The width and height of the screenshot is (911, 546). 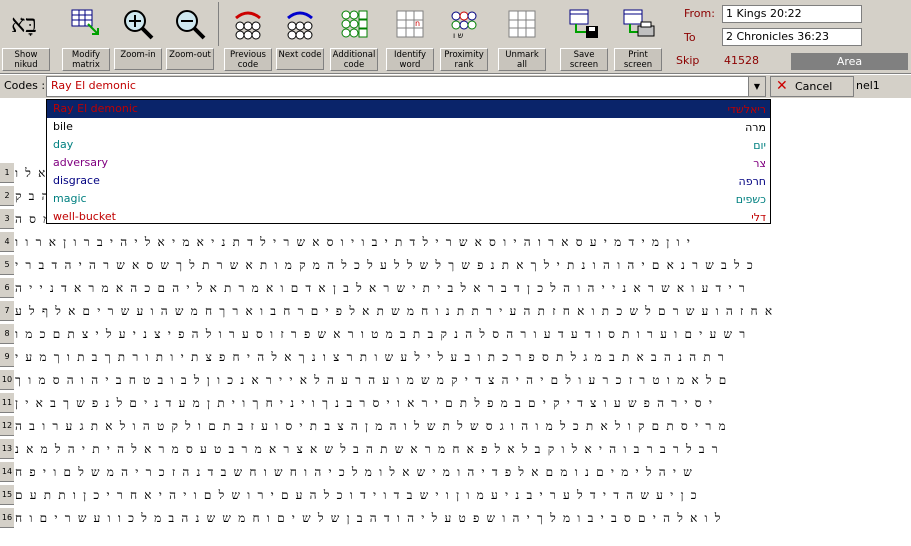 I want to click on dropdown-item-label: day, so click(x=63, y=144).